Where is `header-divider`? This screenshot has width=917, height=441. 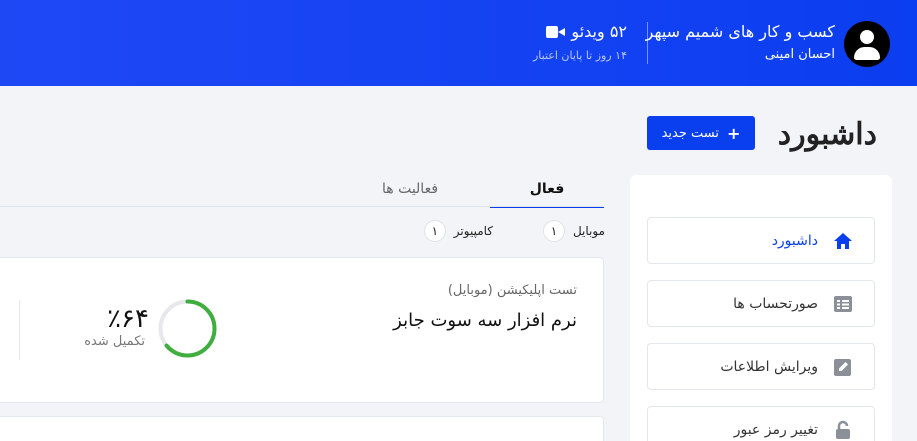
header-divider is located at coordinates (647, 43).